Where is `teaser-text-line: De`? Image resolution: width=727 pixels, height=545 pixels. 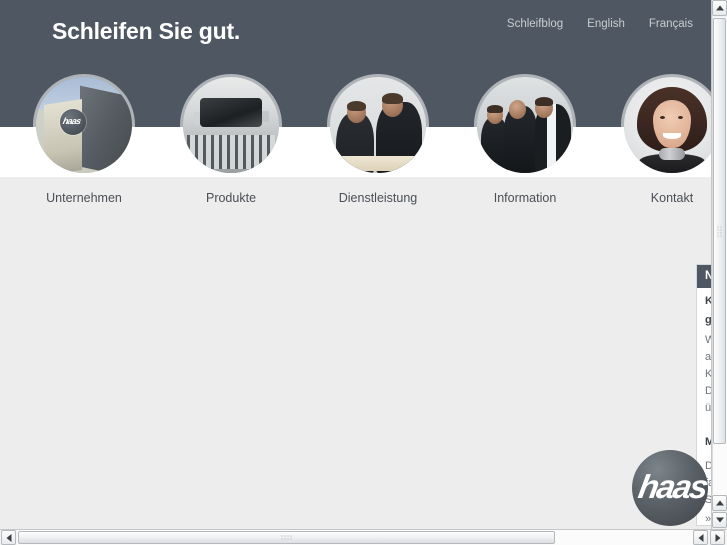
teaser-text-line: De is located at coordinates (708, 391).